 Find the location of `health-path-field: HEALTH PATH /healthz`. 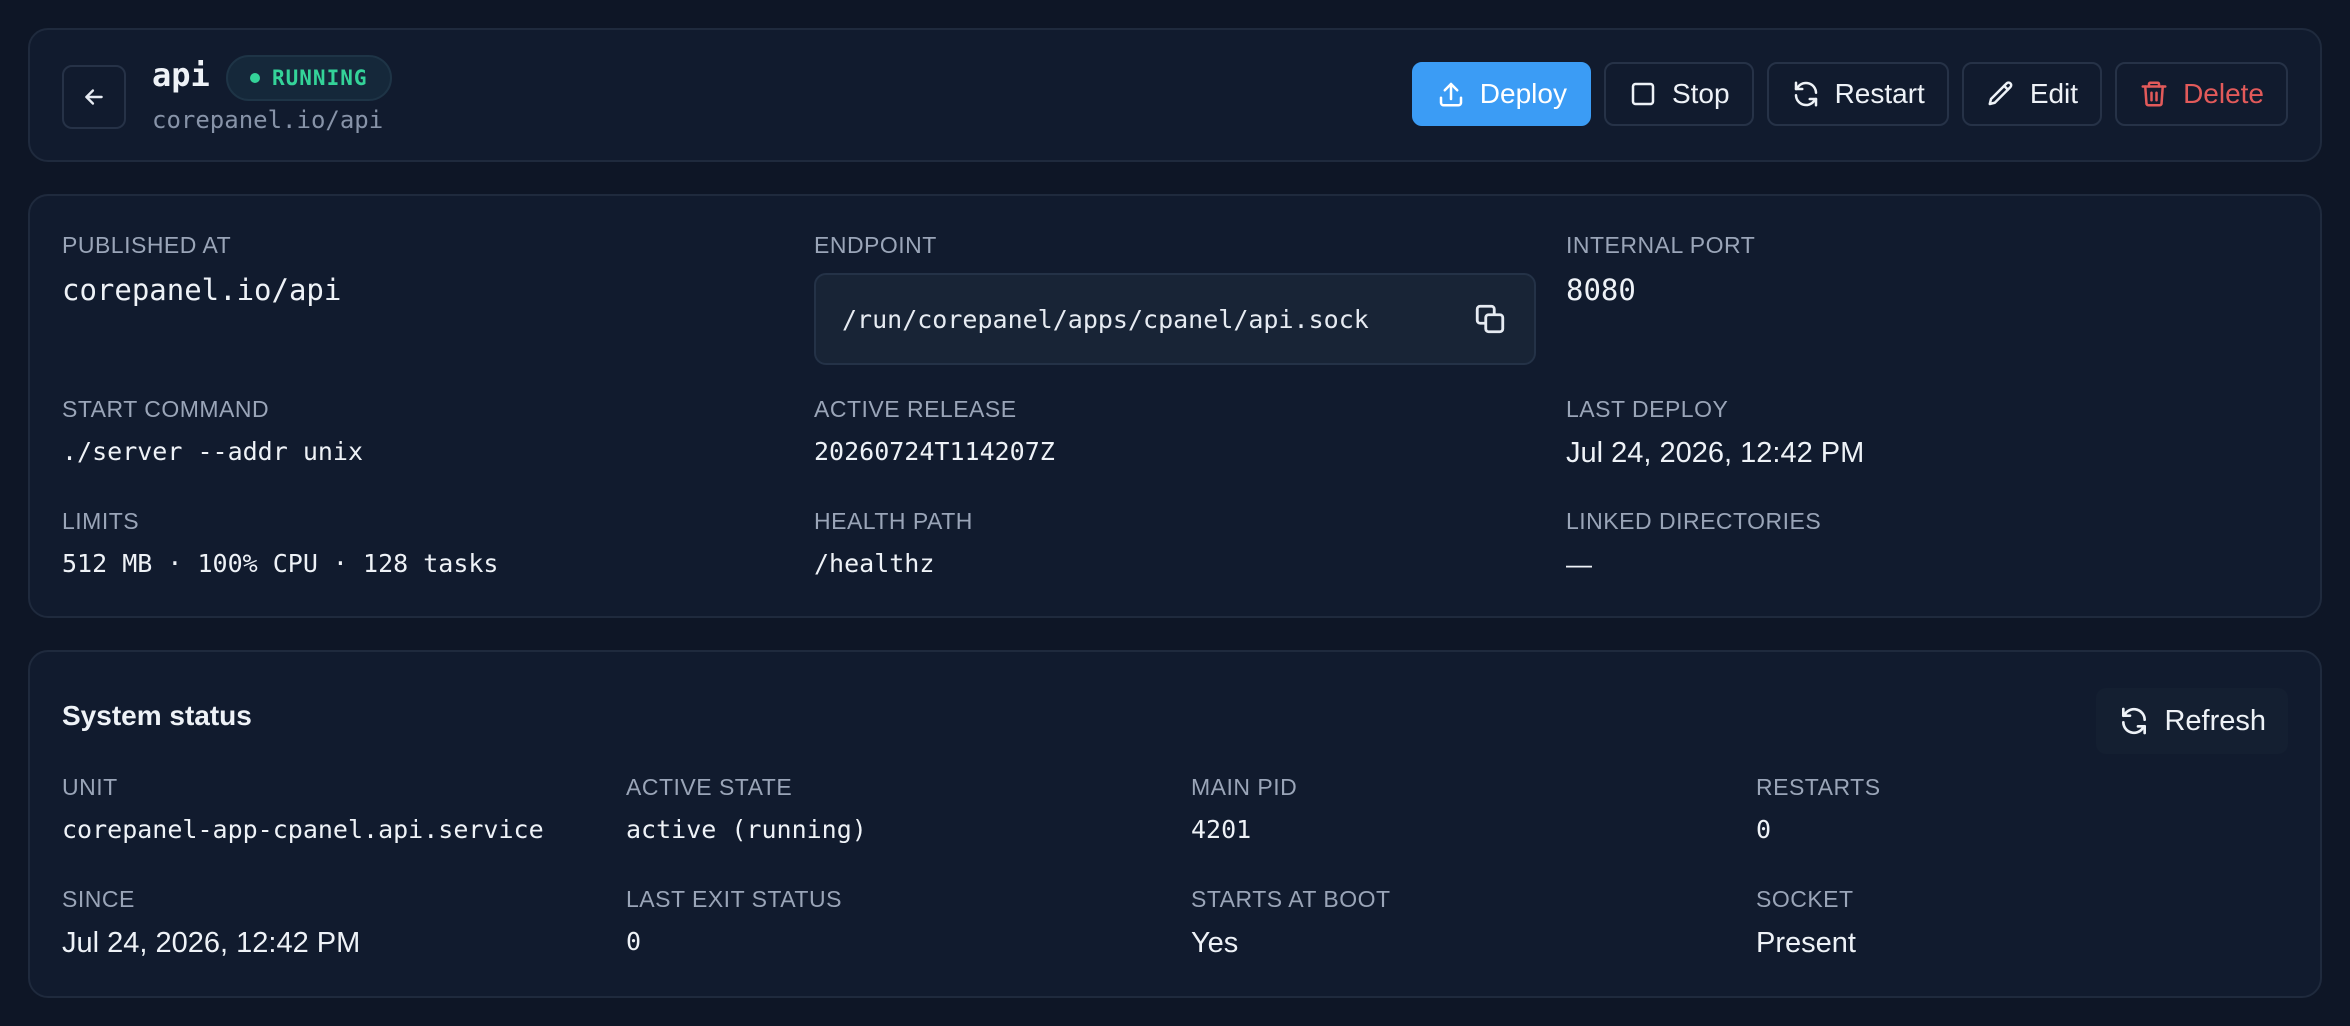

health-path-field: HEALTH PATH /healthz is located at coordinates (893, 543).